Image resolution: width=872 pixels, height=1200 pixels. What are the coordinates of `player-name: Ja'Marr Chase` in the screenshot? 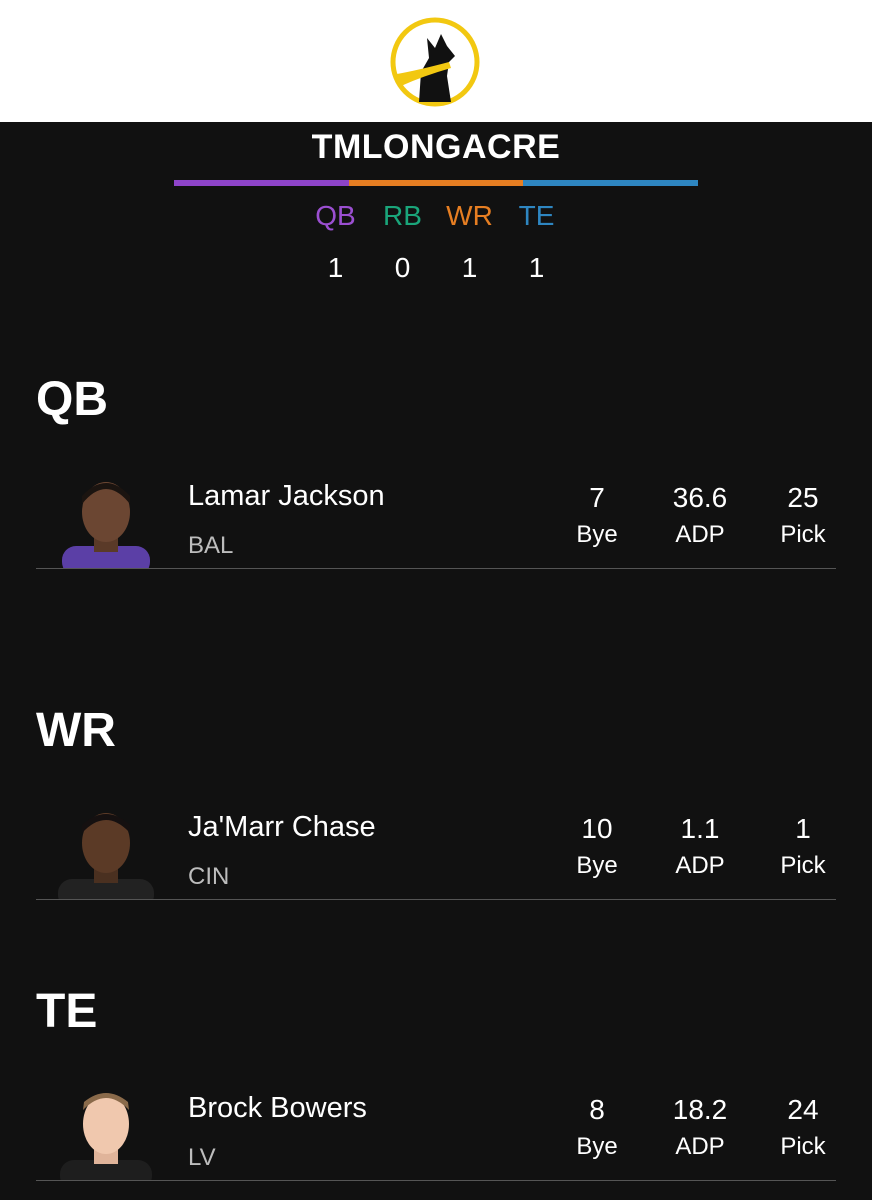 It's located at (282, 827).